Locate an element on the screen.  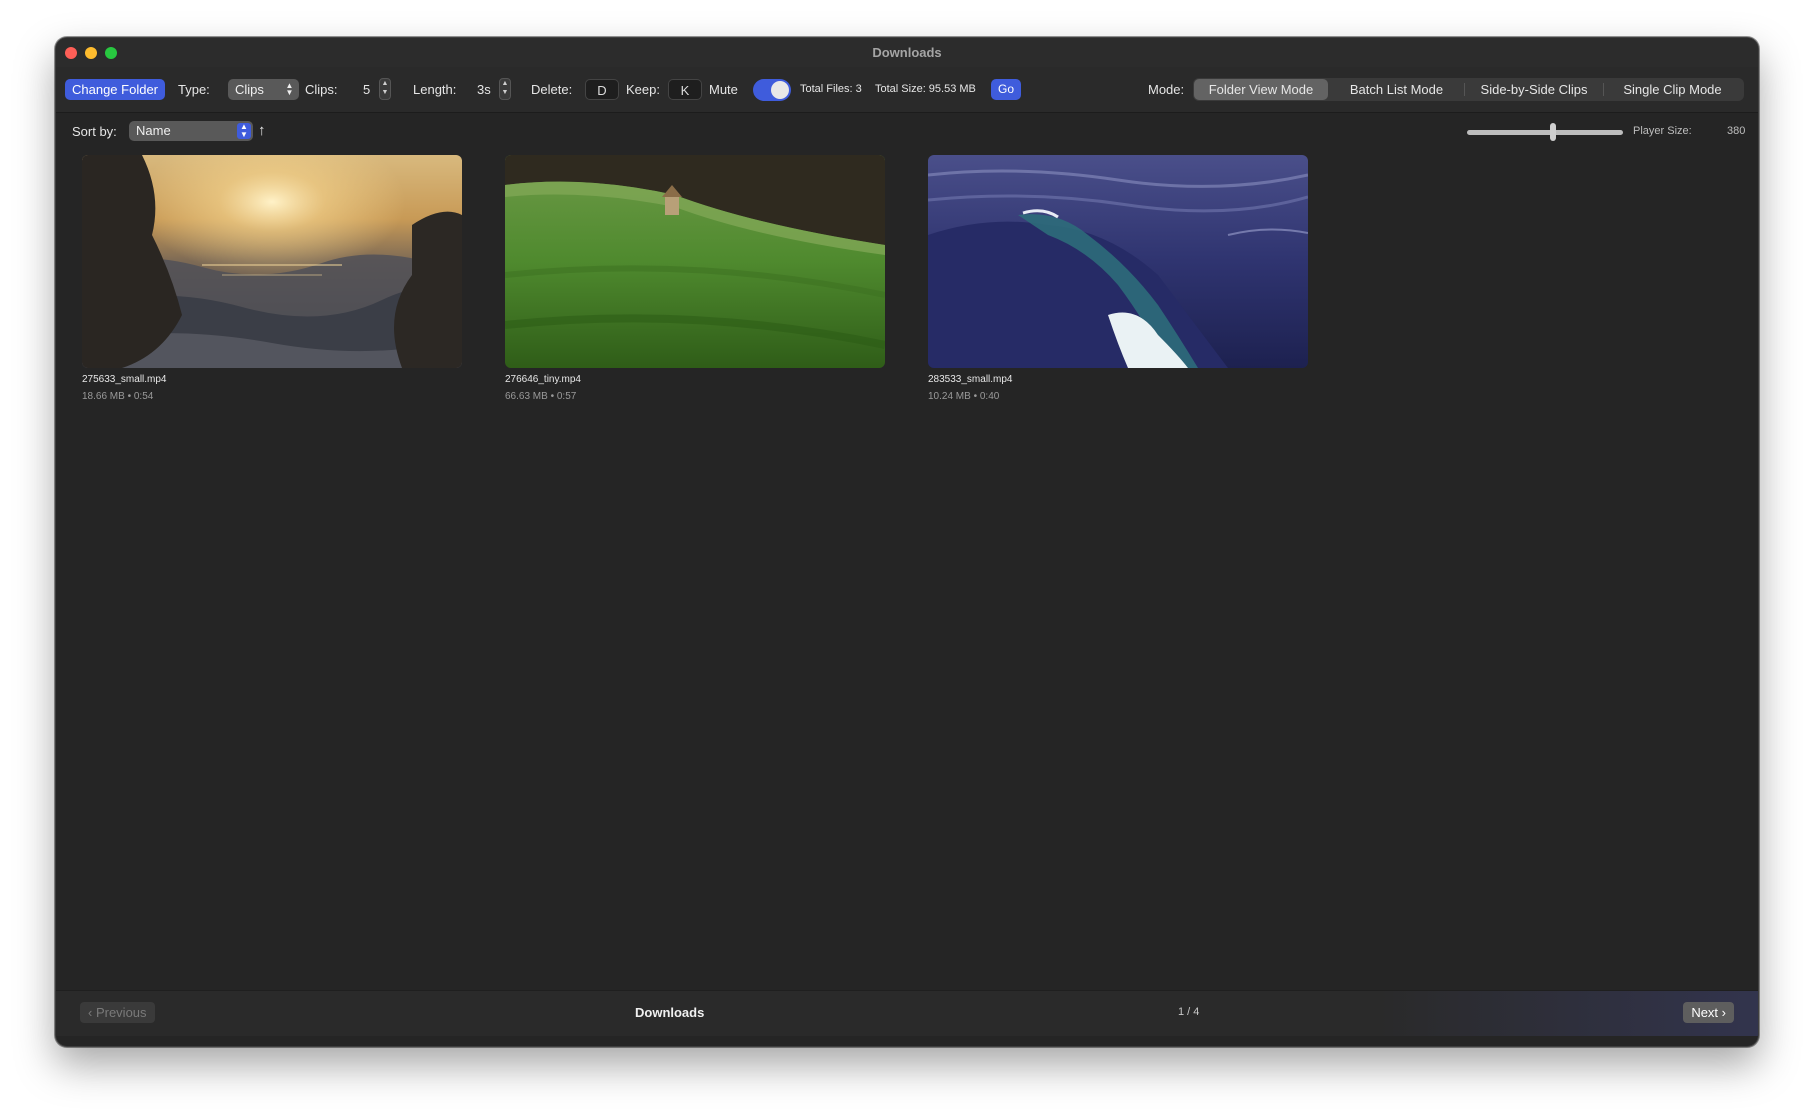
toggle-knob is located at coordinates (780, 90).